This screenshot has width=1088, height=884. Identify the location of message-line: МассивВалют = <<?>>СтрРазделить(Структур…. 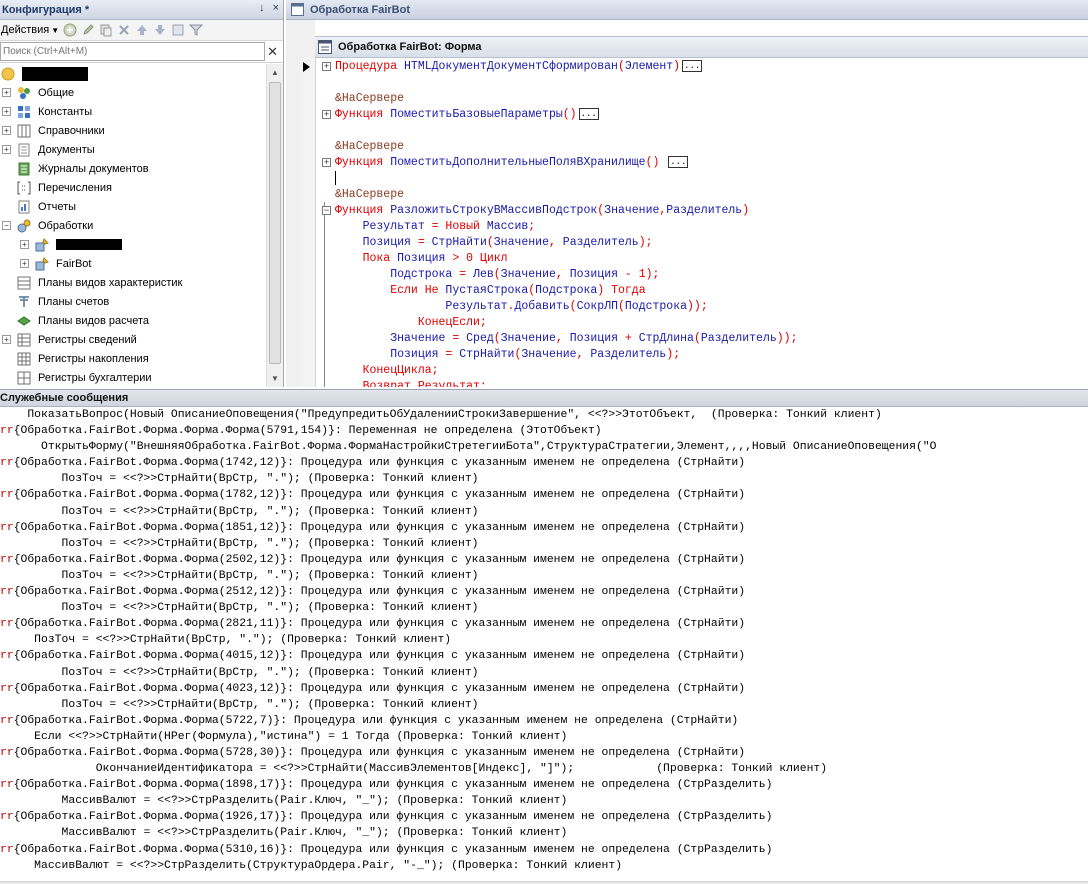
(544, 866).